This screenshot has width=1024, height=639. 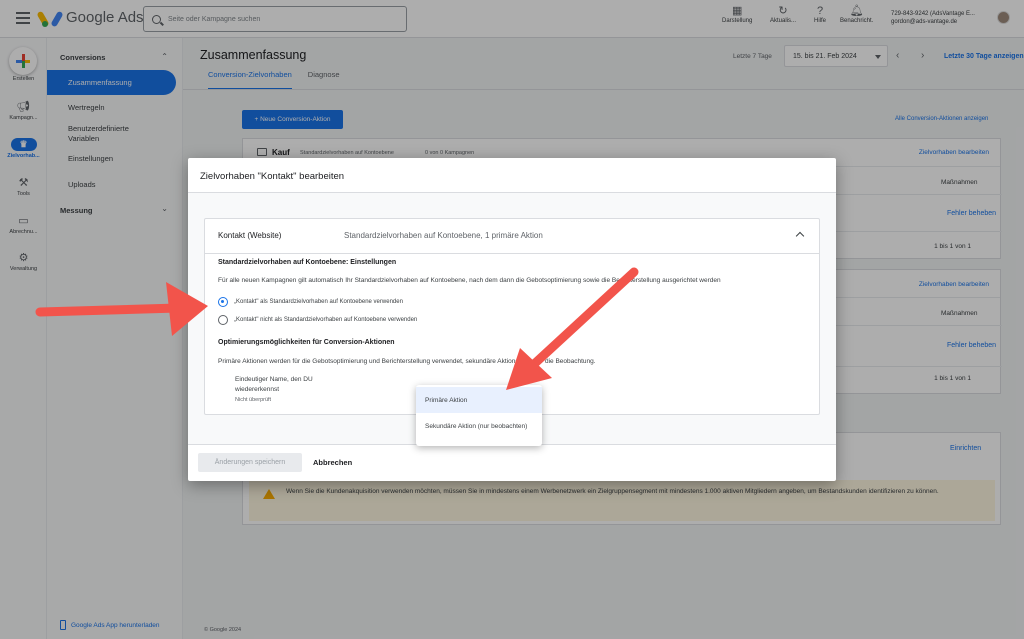 What do you see at coordinates (332, 462) in the screenshot?
I see `cancel-button: Abbrechen` at bounding box center [332, 462].